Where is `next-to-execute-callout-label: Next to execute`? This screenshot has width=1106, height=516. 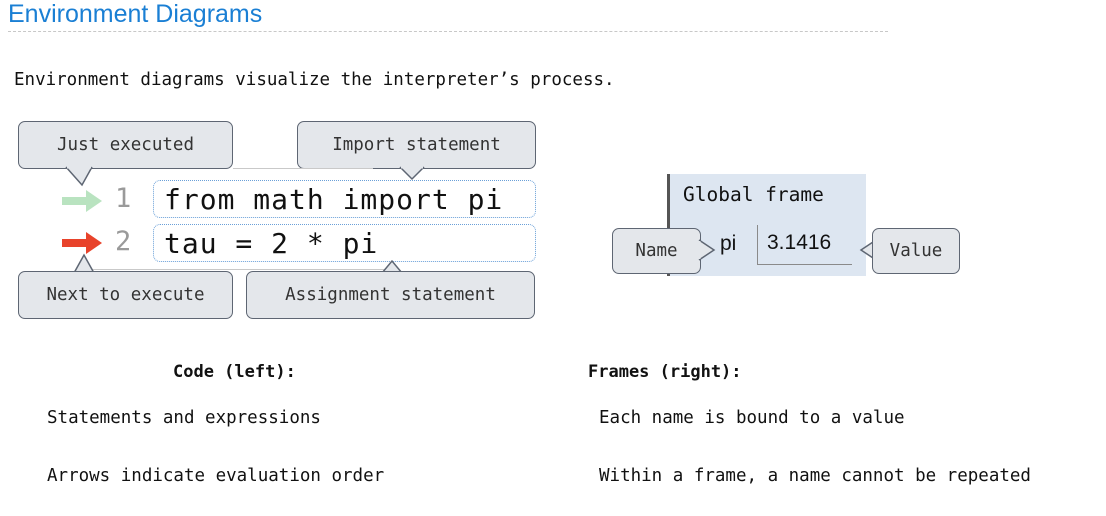 next-to-execute-callout-label: Next to execute is located at coordinates (125, 295).